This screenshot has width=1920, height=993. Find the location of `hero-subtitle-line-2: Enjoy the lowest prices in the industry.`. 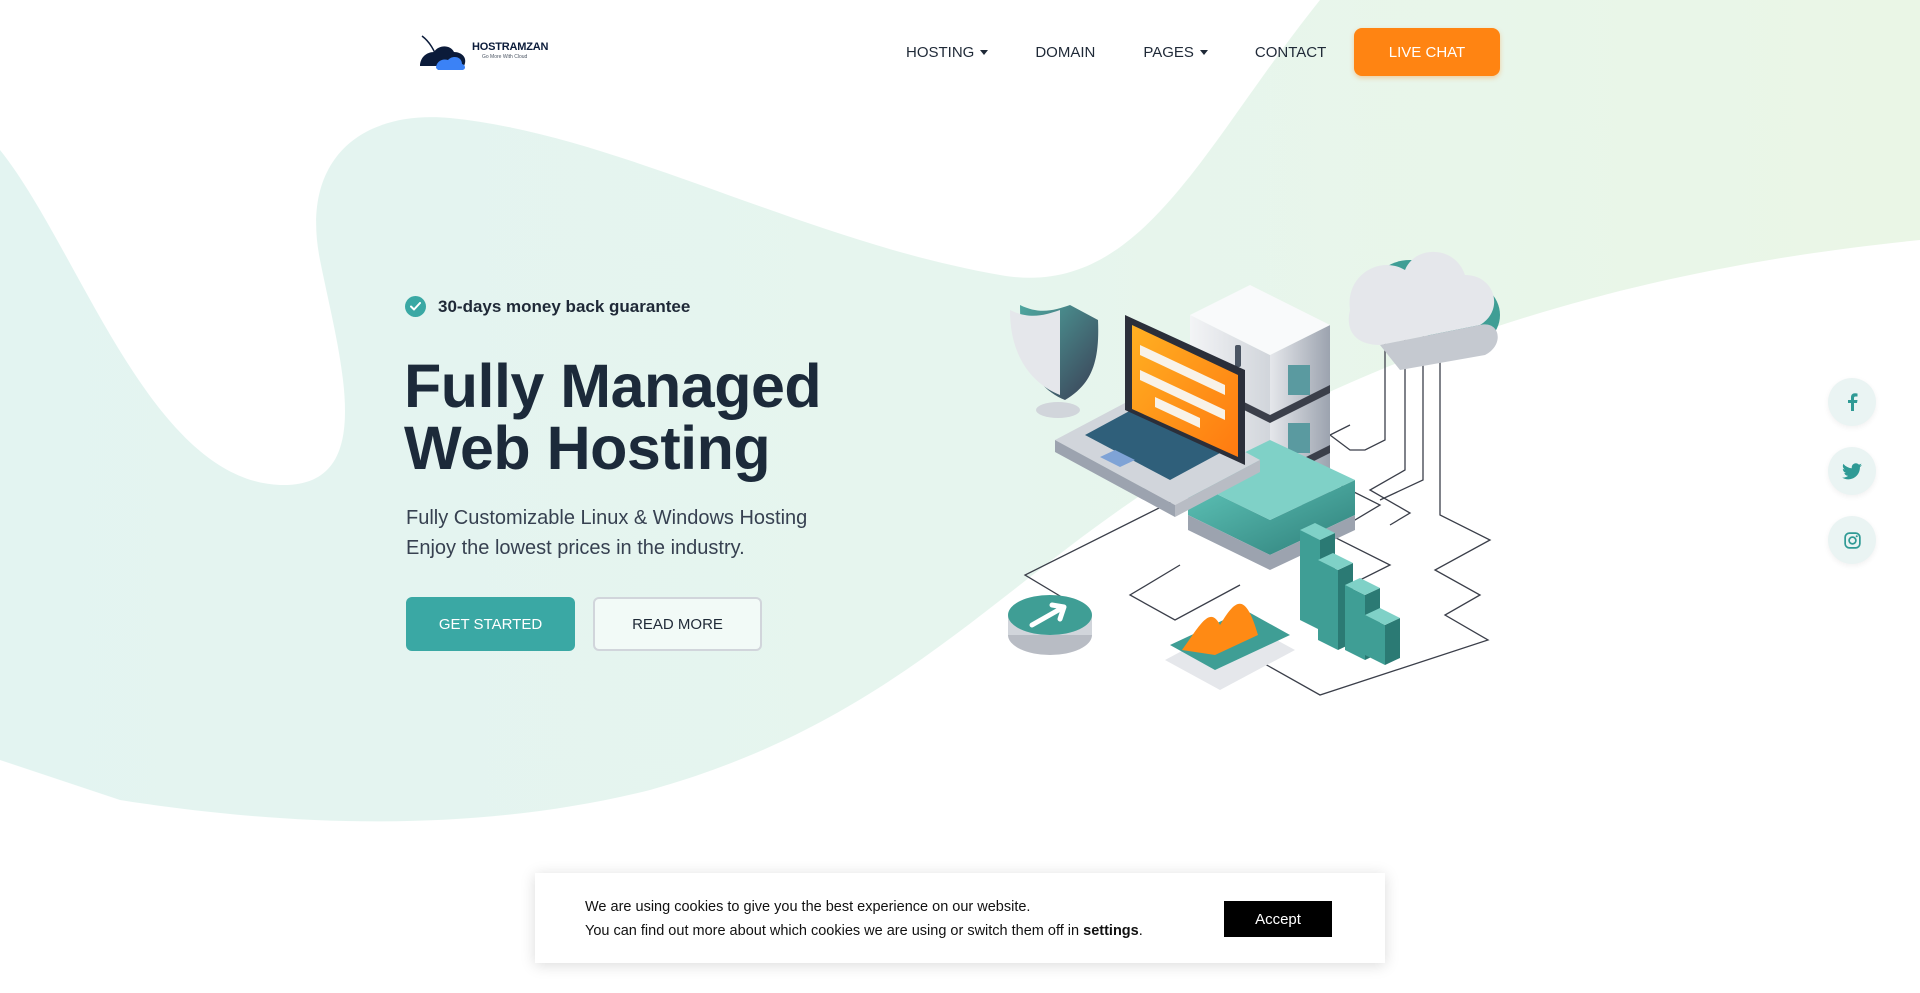

hero-subtitle-line-2: Enjoy the lowest prices in the industry. is located at coordinates (575, 548).